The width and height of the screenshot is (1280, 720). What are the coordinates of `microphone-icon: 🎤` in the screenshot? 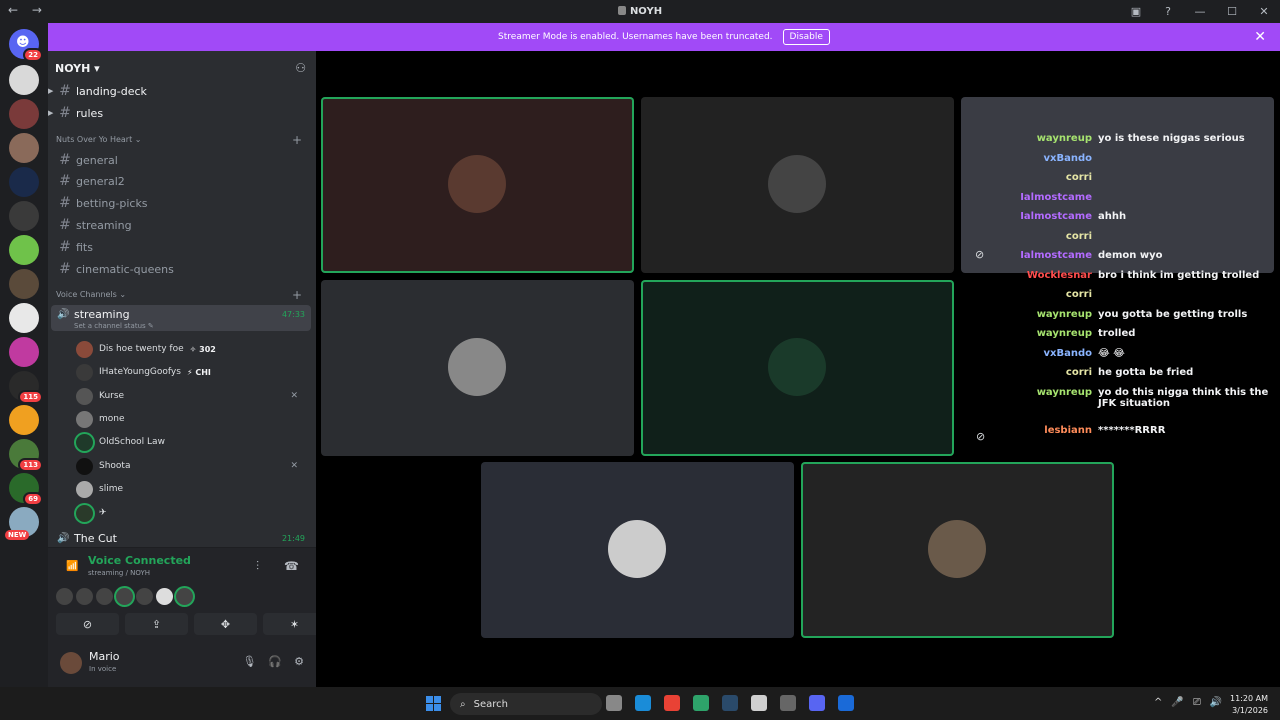 It's located at (1177, 702).